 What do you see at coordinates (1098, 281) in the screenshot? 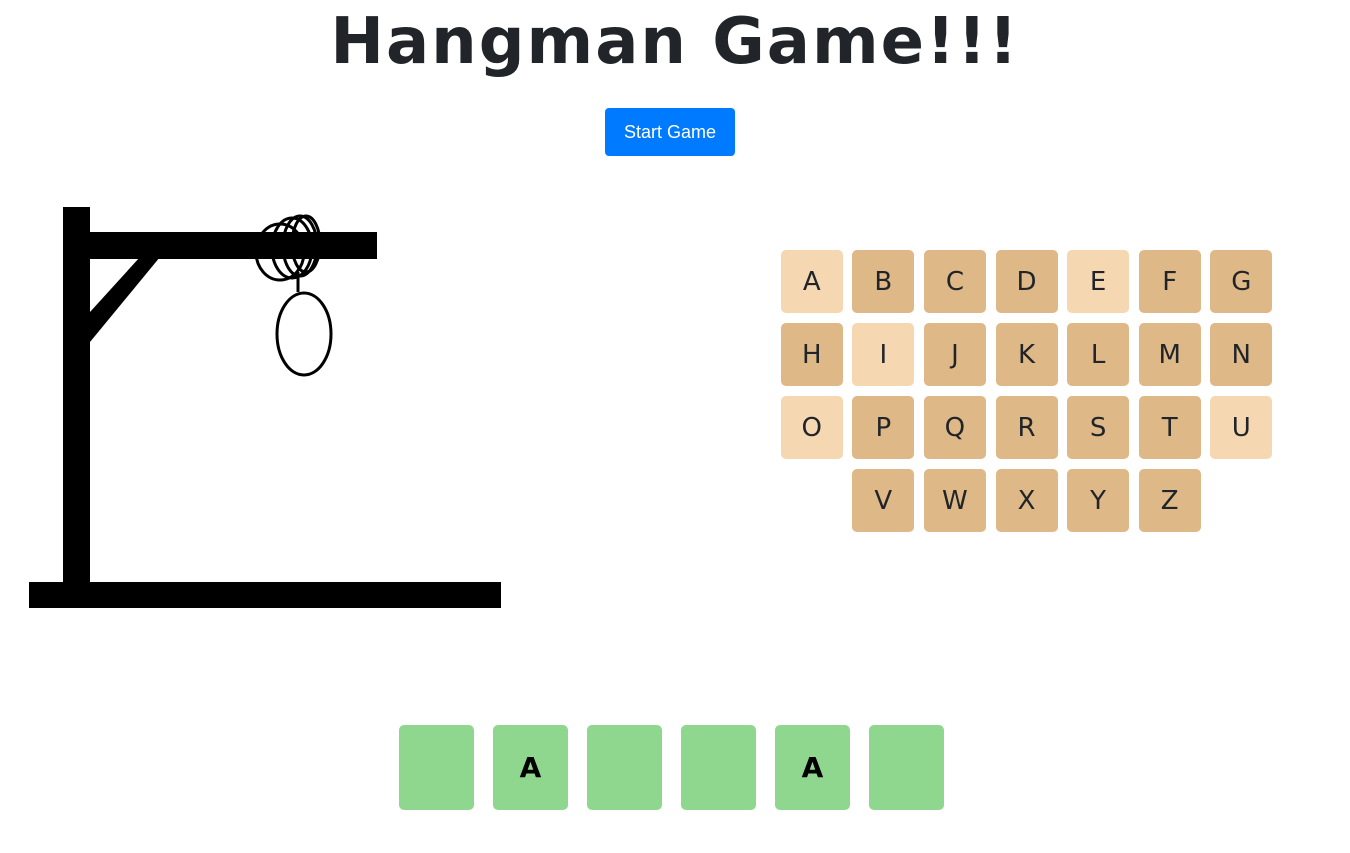
I see `letter-key-e: E` at bounding box center [1098, 281].